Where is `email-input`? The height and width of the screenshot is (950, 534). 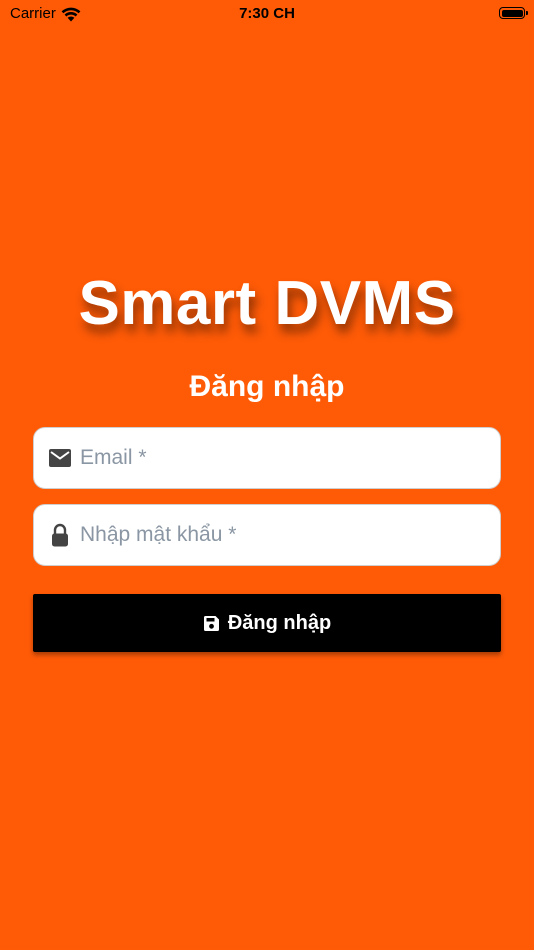
email-input is located at coordinates (280, 458).